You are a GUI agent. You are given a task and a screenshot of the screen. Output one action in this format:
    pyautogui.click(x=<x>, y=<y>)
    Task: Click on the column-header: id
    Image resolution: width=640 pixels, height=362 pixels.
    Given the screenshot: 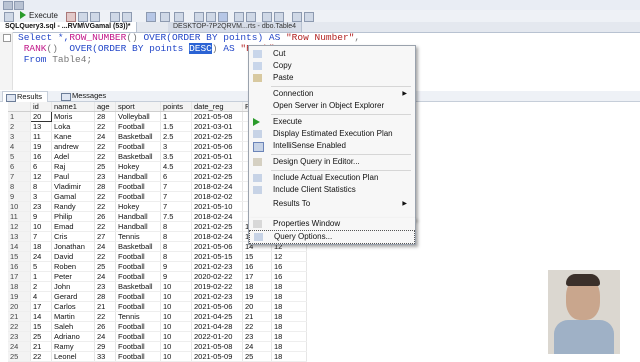 What is the action you would take?
    pyautogui.click(x=41, y=107)
    